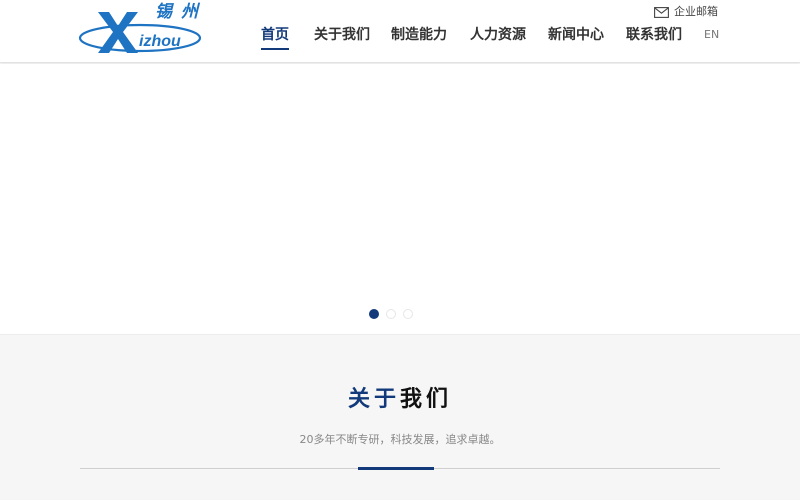 This screenshot has height=500, width=800. I want to click on nav-active-underline, so click(275, 49).